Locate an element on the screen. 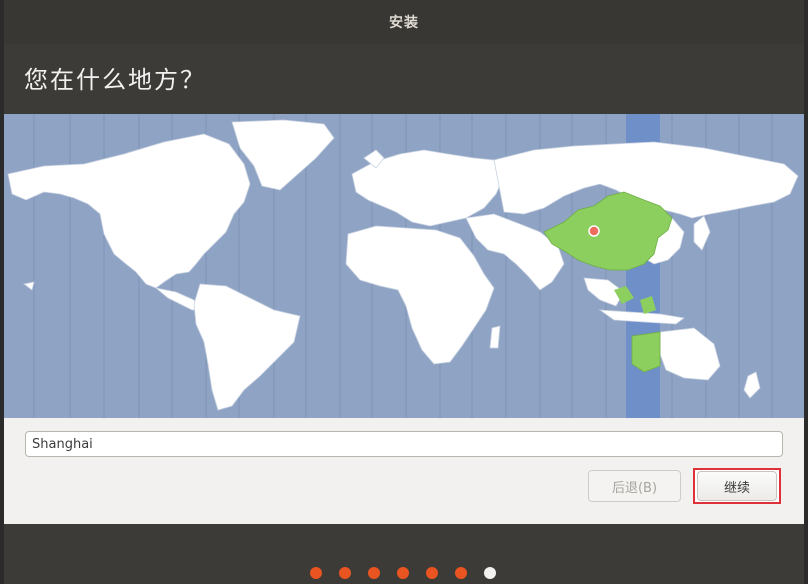 The height and width of the screenshot is (584, 808). timezone-input is located at coordinates (404, 444).